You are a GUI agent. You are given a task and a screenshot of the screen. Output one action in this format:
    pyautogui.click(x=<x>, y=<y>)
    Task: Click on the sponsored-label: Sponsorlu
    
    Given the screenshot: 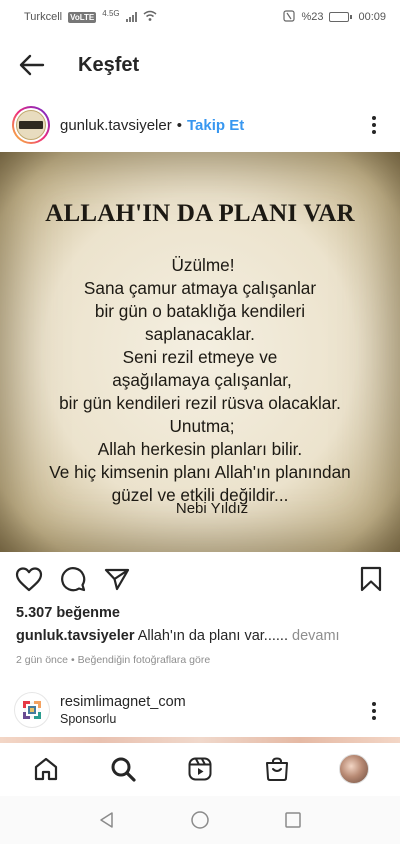 What is the action you would take?
    pyautogui.click(x=88, y=719)
    